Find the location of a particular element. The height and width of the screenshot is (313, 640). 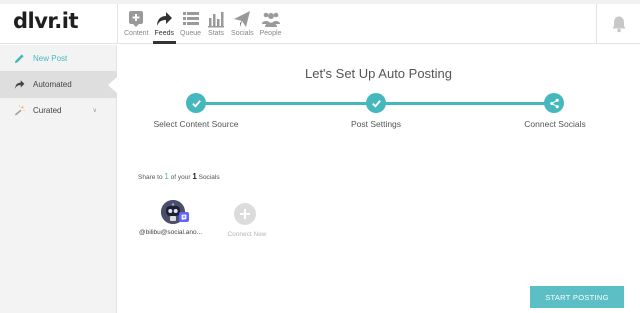

connect-new-label: Connect New is located at coordinates (247, 234).